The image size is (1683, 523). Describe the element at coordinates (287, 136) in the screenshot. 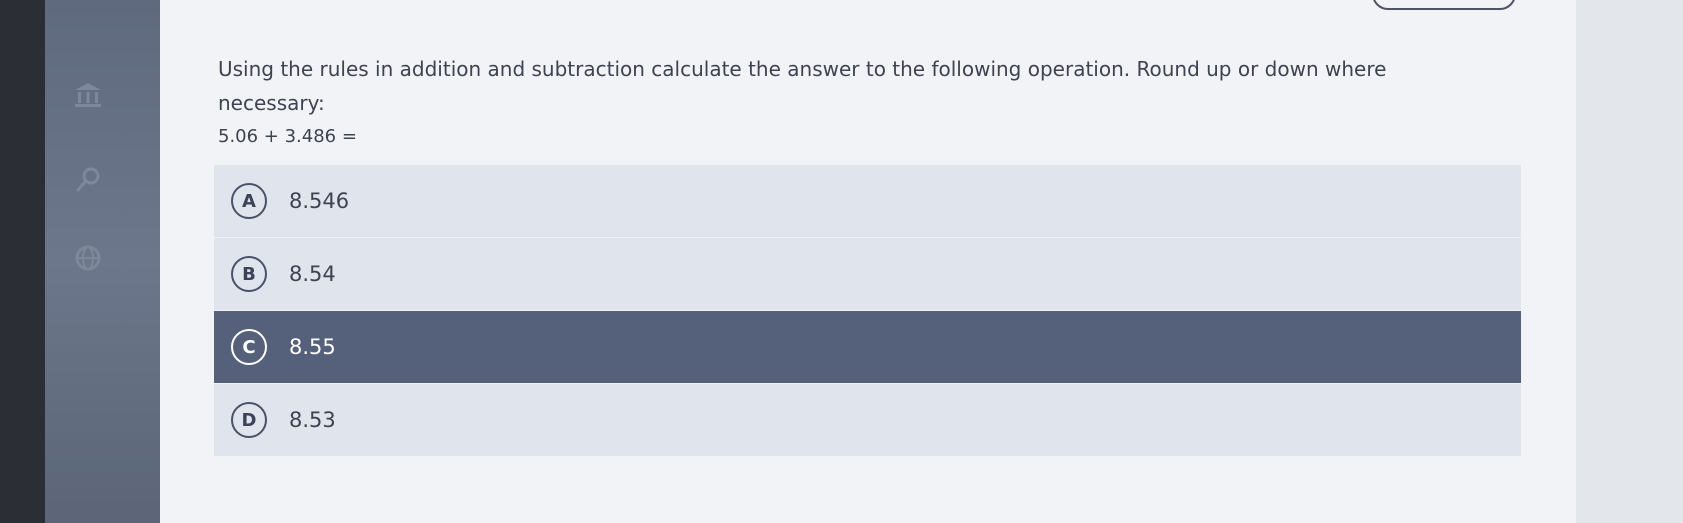

I see `question-equation: 5.06 + 3.486 =` at that location.